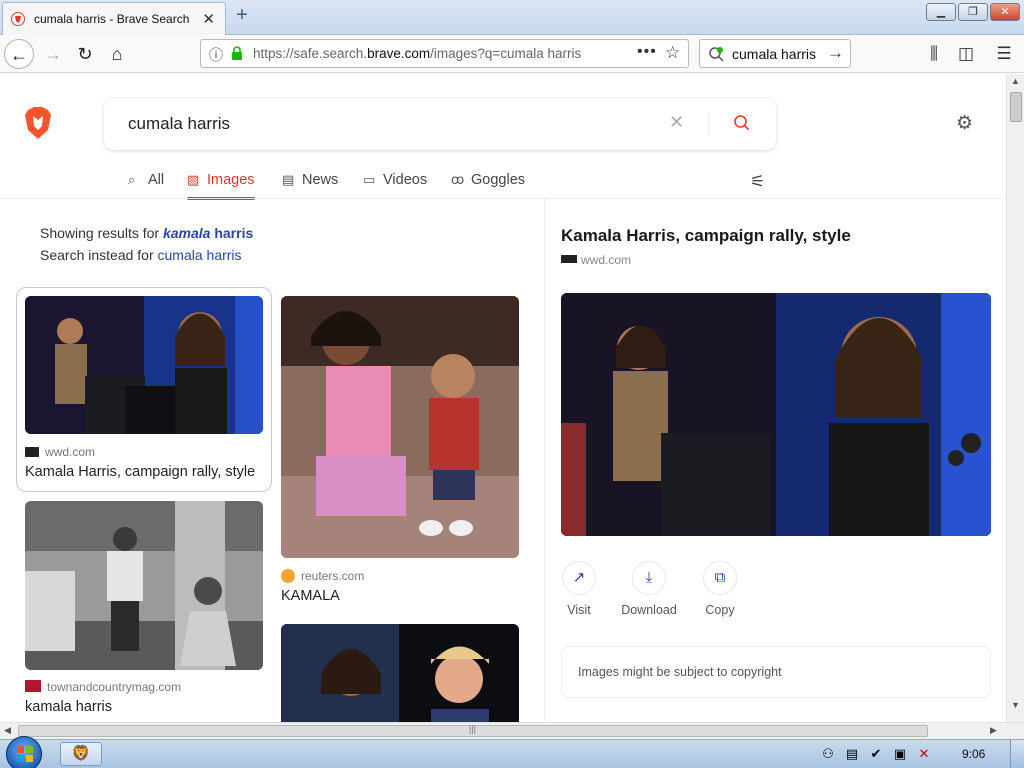 The image size is (1024, 768). What do you see at coordinates (216, 55) in the screenshot?
I see `site-info-icon: ⓘ` at bounding box center [216, 55].